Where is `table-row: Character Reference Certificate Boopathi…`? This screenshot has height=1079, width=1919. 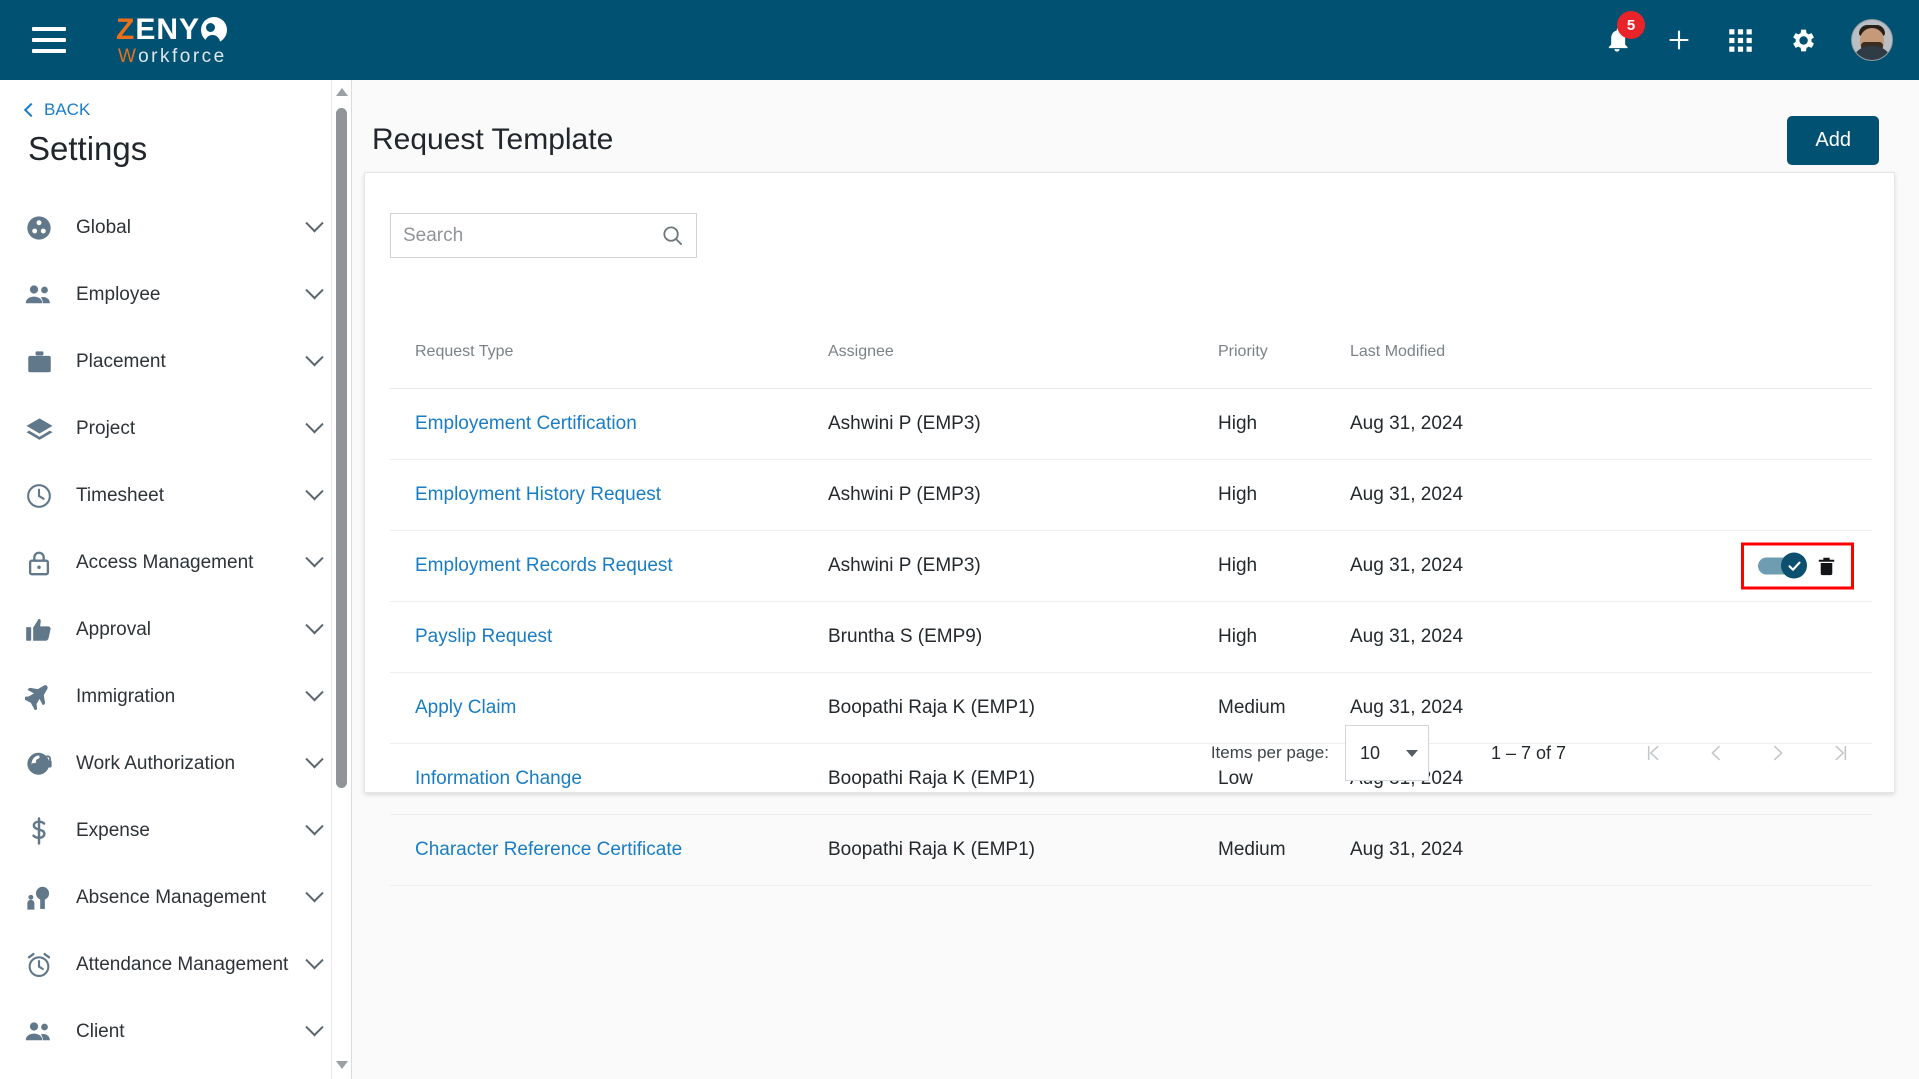
table-row: Character Reference Certificate Boopathi… is located at coordinates (1131, 850).